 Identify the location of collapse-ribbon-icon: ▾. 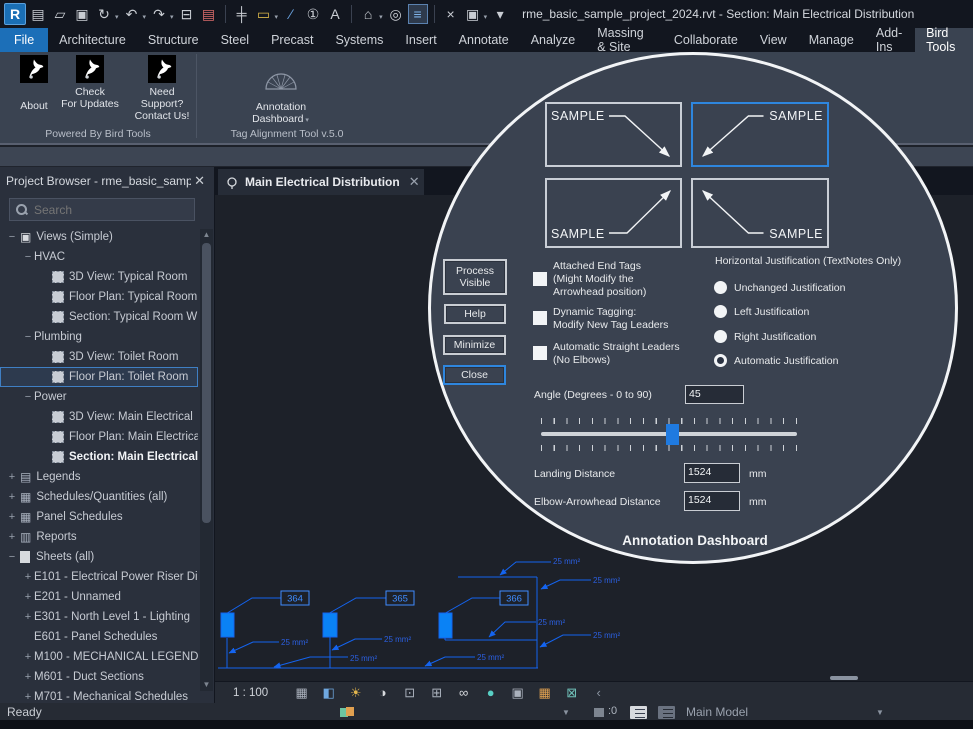
(500, 14).